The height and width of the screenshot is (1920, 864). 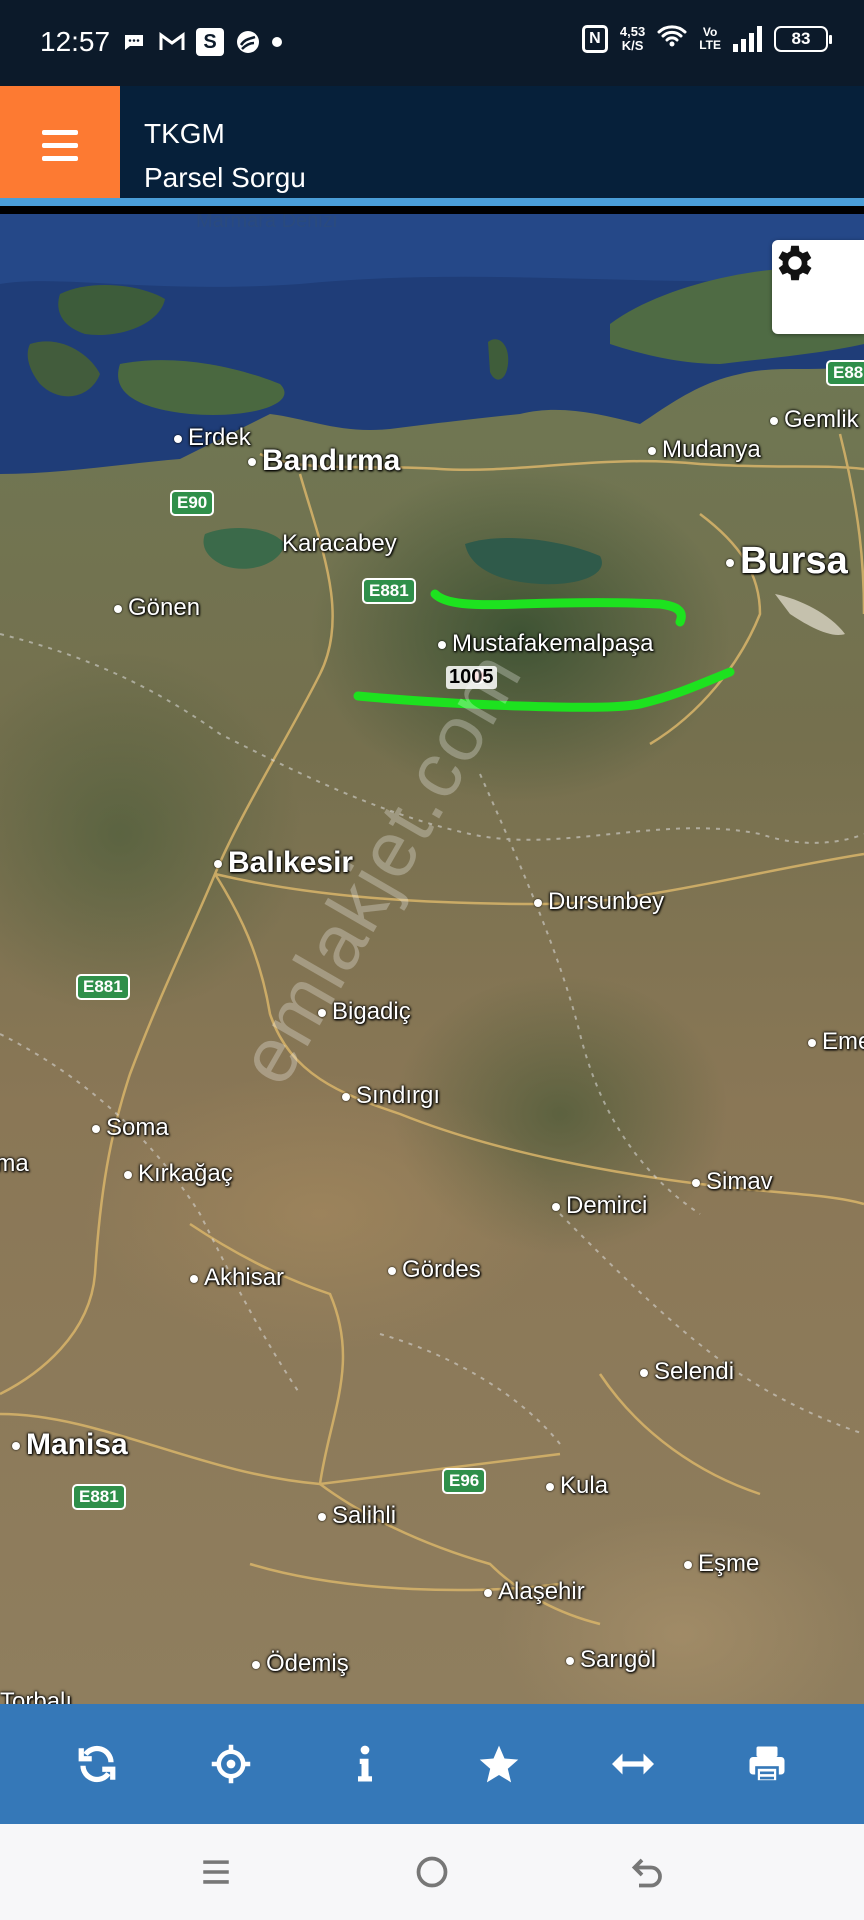 What do you see at coordinates (432, 43) in the screenshot?
I see `status-bar: 12:57 S N 4,53 K/S Vo LTE 83` at bounding box center [432, 43].